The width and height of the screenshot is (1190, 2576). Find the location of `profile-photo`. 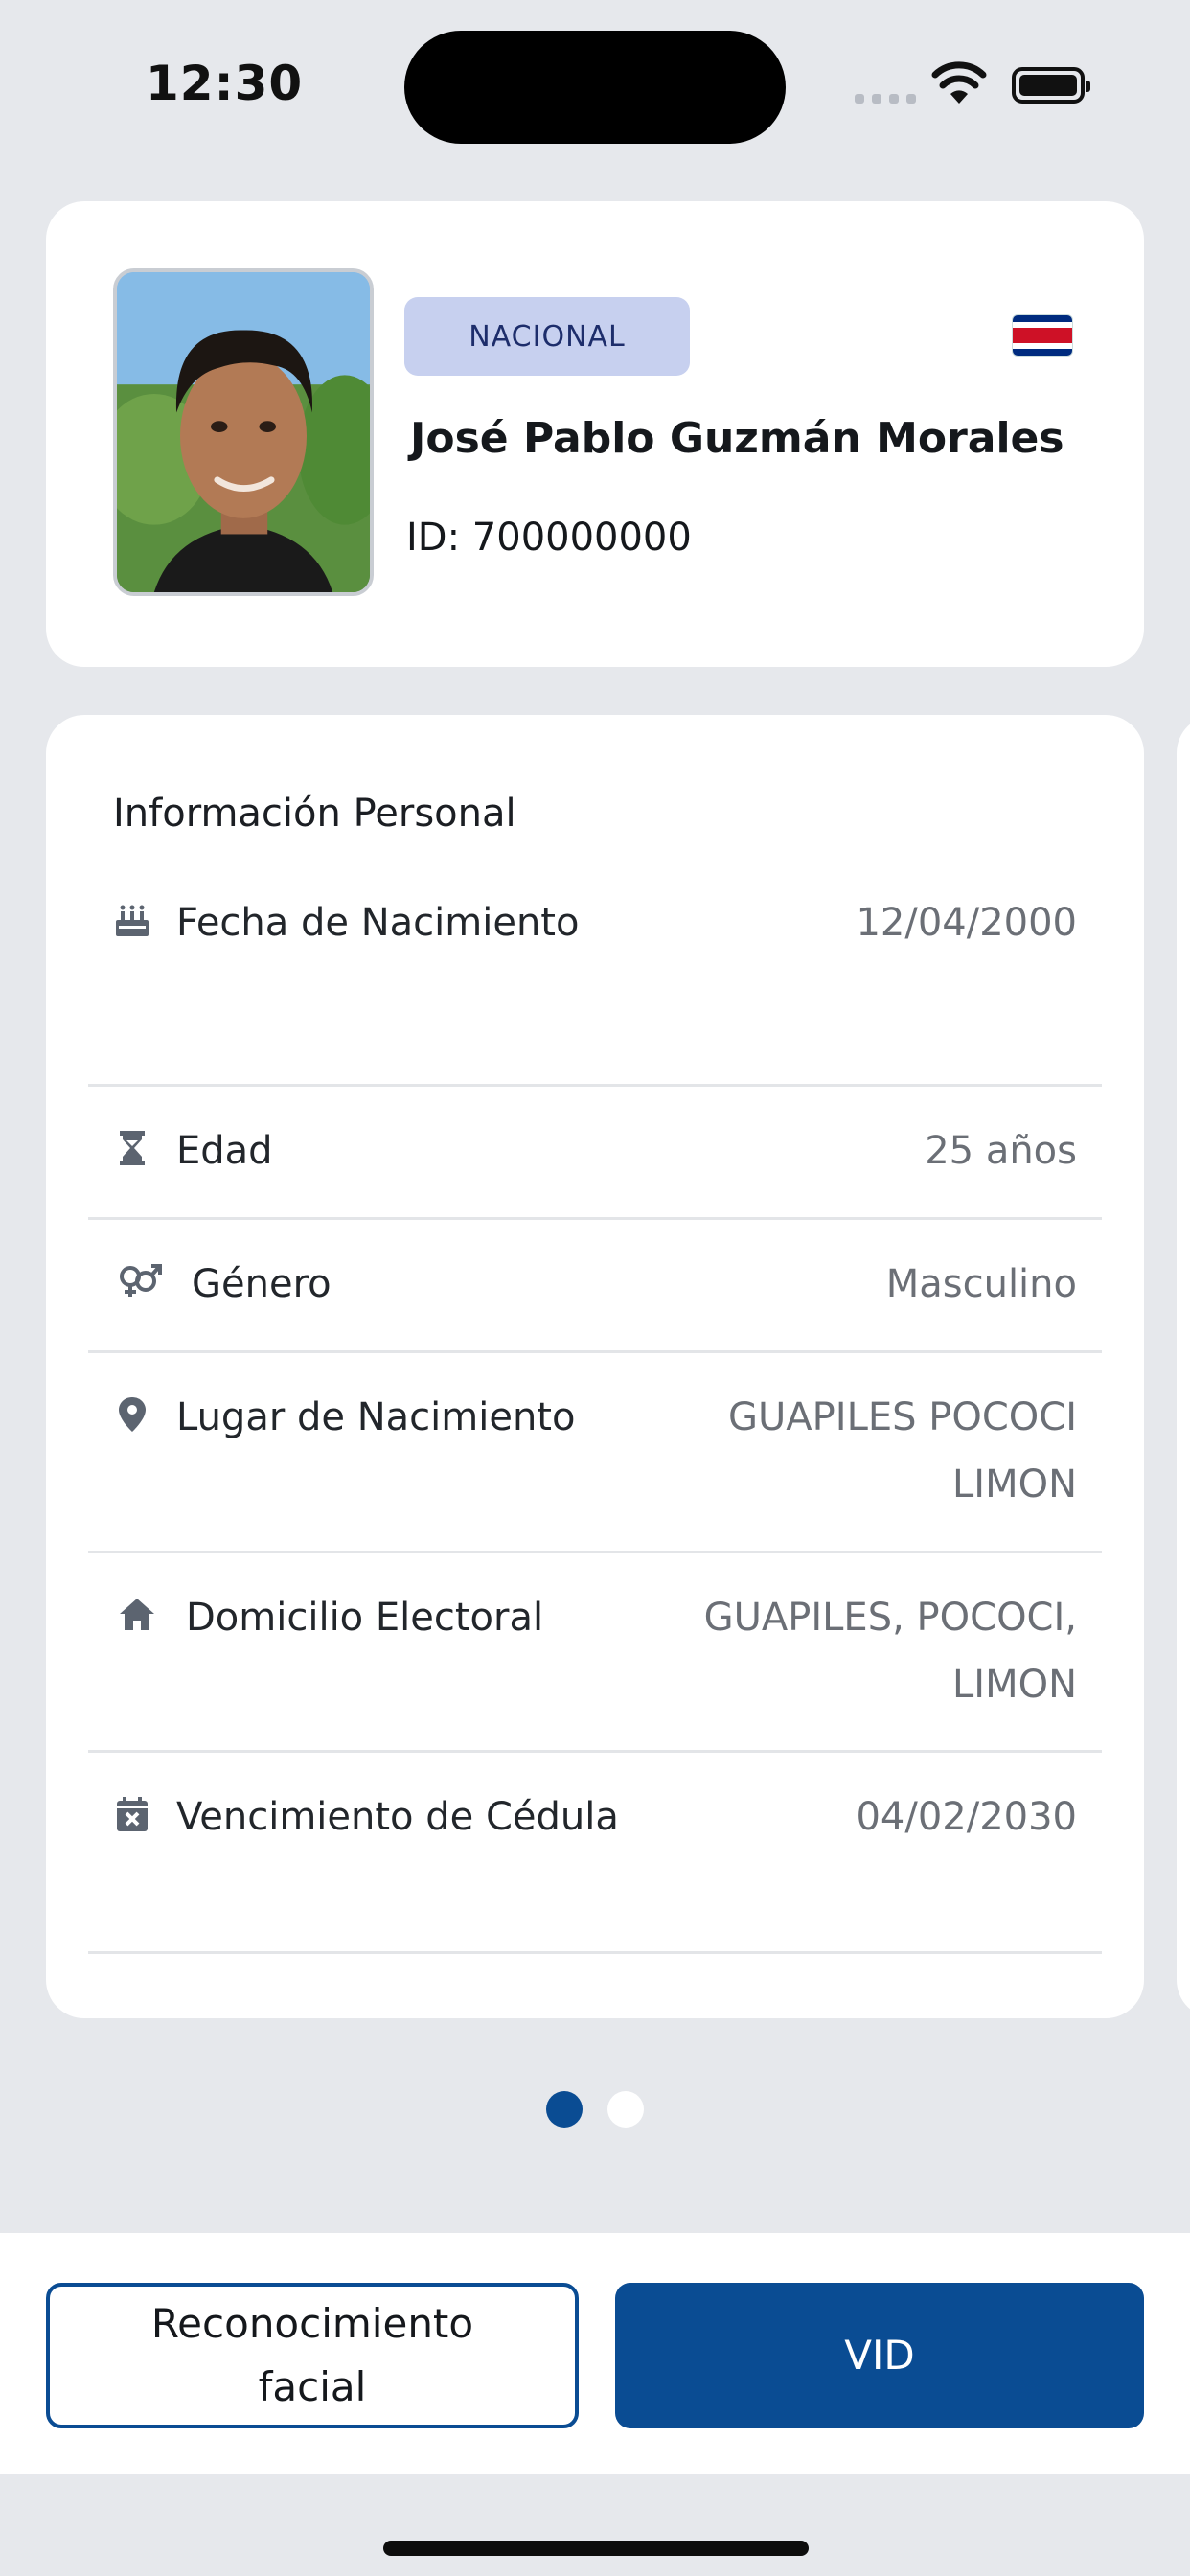

profile-photo is located at coordinates (244, 432).